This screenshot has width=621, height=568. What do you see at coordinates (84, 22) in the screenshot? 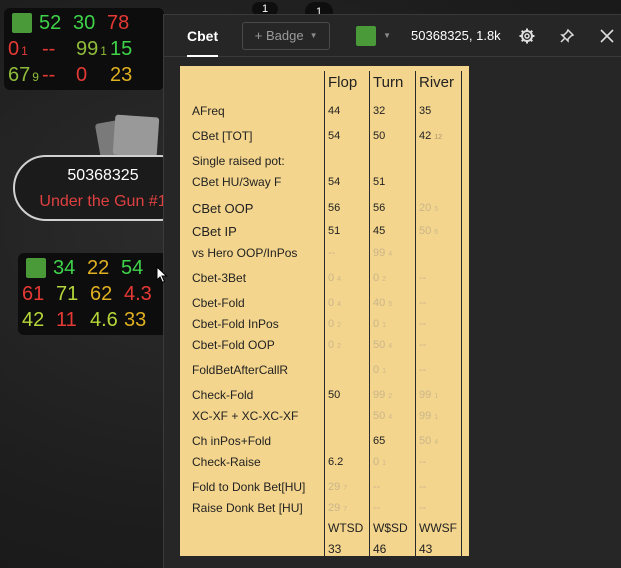
I see `hud-stat-number: 30` at bounding box center [84, 22].